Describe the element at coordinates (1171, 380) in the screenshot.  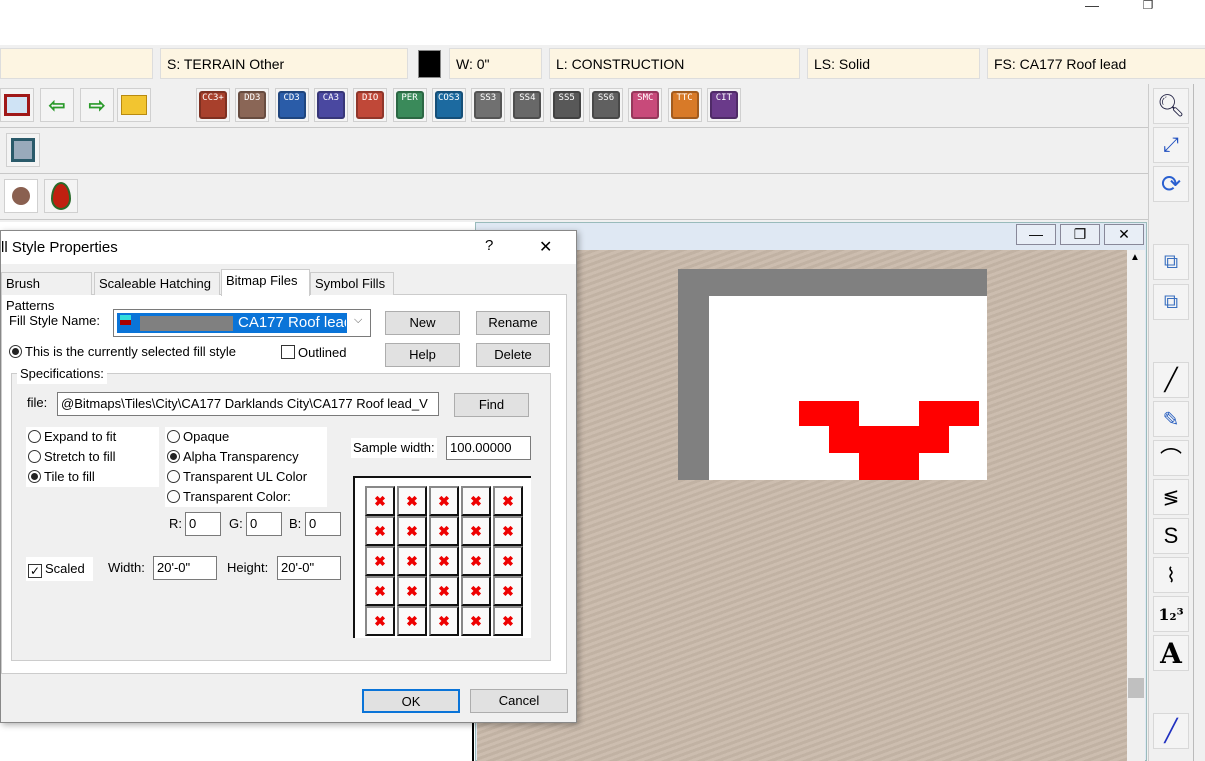
I see `line-icon: ╱` at that location.